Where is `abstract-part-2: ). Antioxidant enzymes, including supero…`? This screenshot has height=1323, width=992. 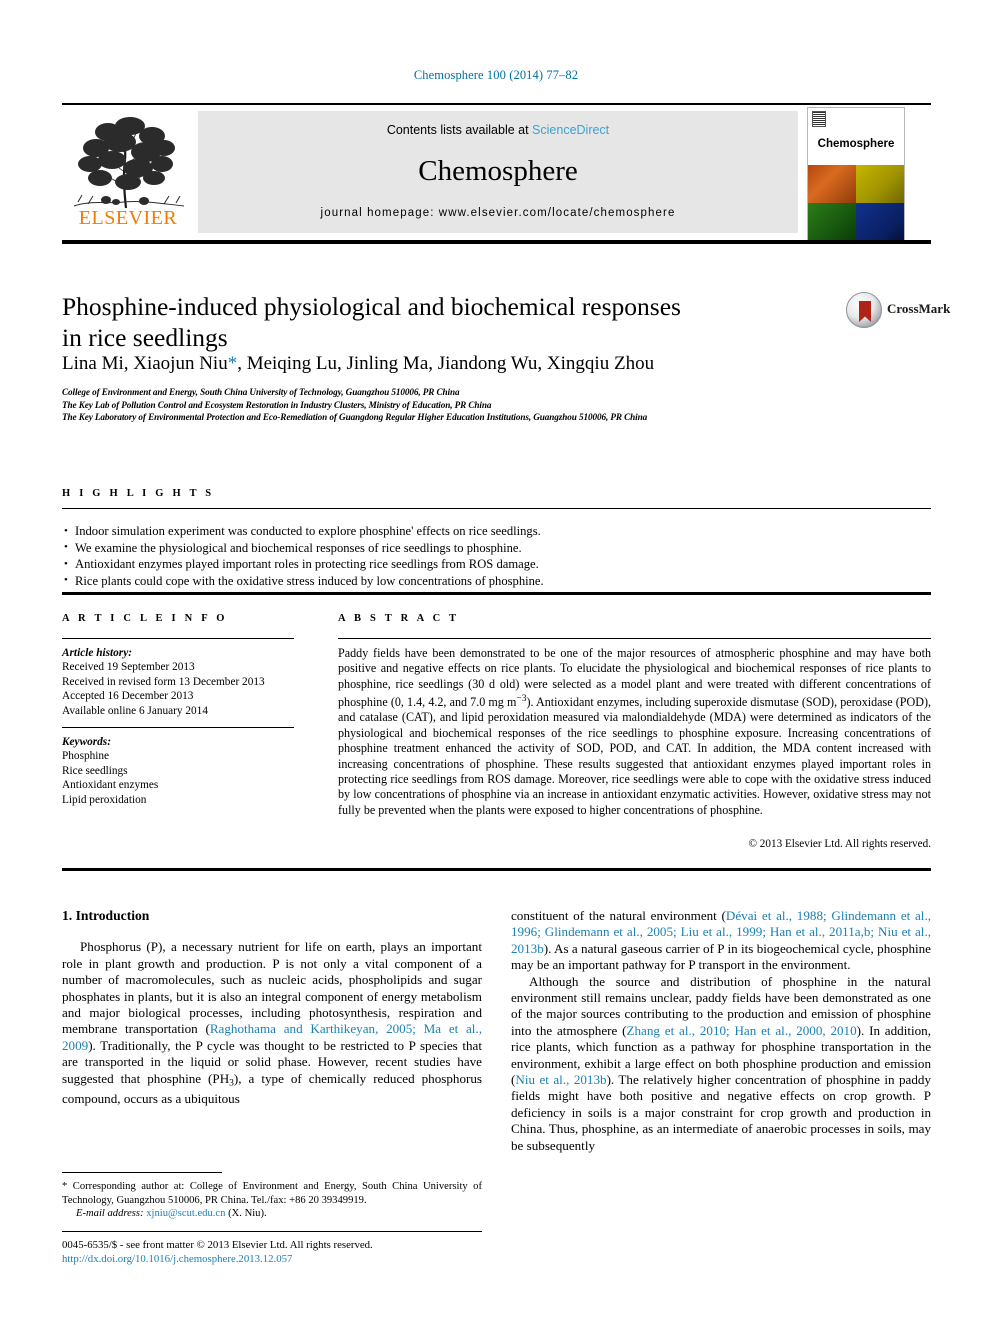
abstract-part-2: ). Antioxidant enzymes, including supero… is located at coordinates (634, 755).